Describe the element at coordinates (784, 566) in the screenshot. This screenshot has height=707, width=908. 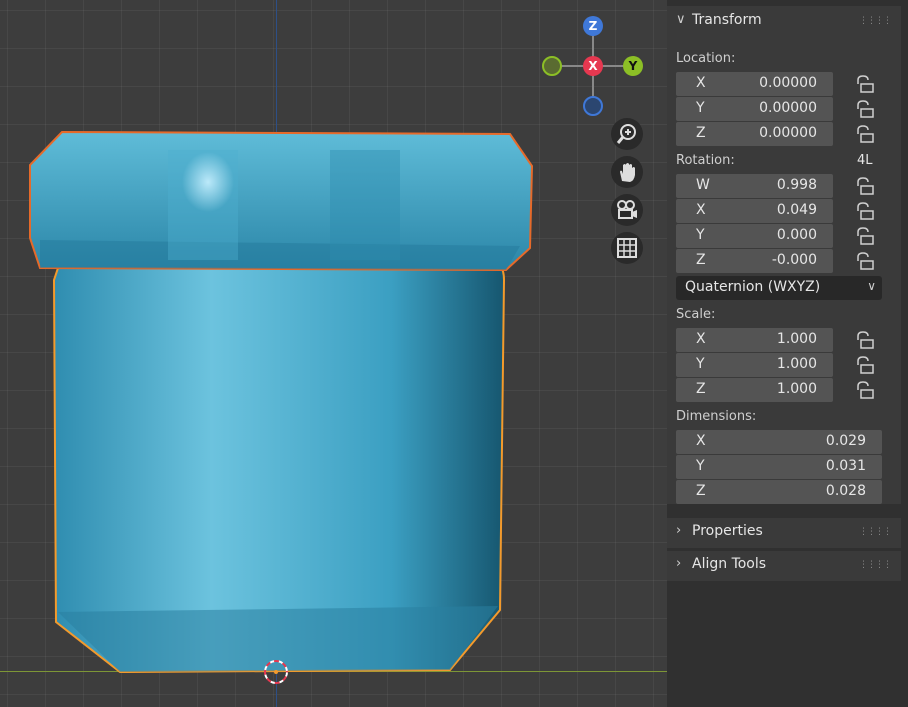
I see `align-tools-header: › Align Tools ⋮⋮⋮⋮` at that location.